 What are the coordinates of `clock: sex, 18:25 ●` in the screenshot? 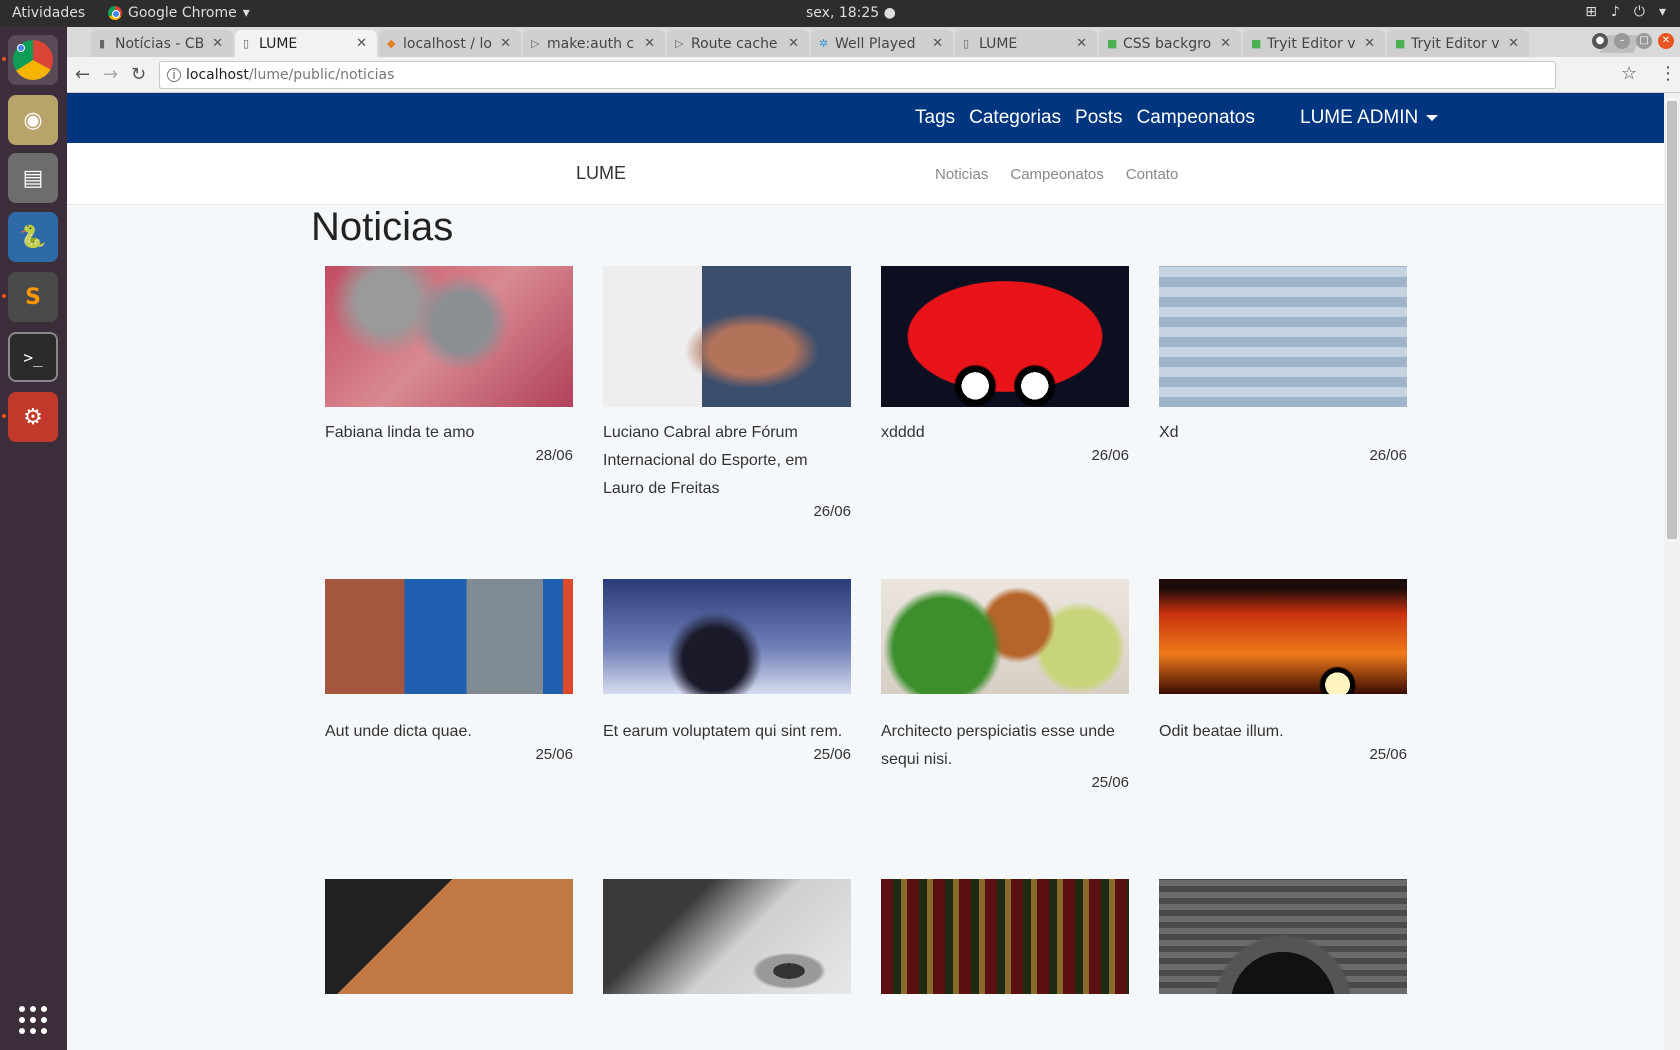 It's located at (851, 13).